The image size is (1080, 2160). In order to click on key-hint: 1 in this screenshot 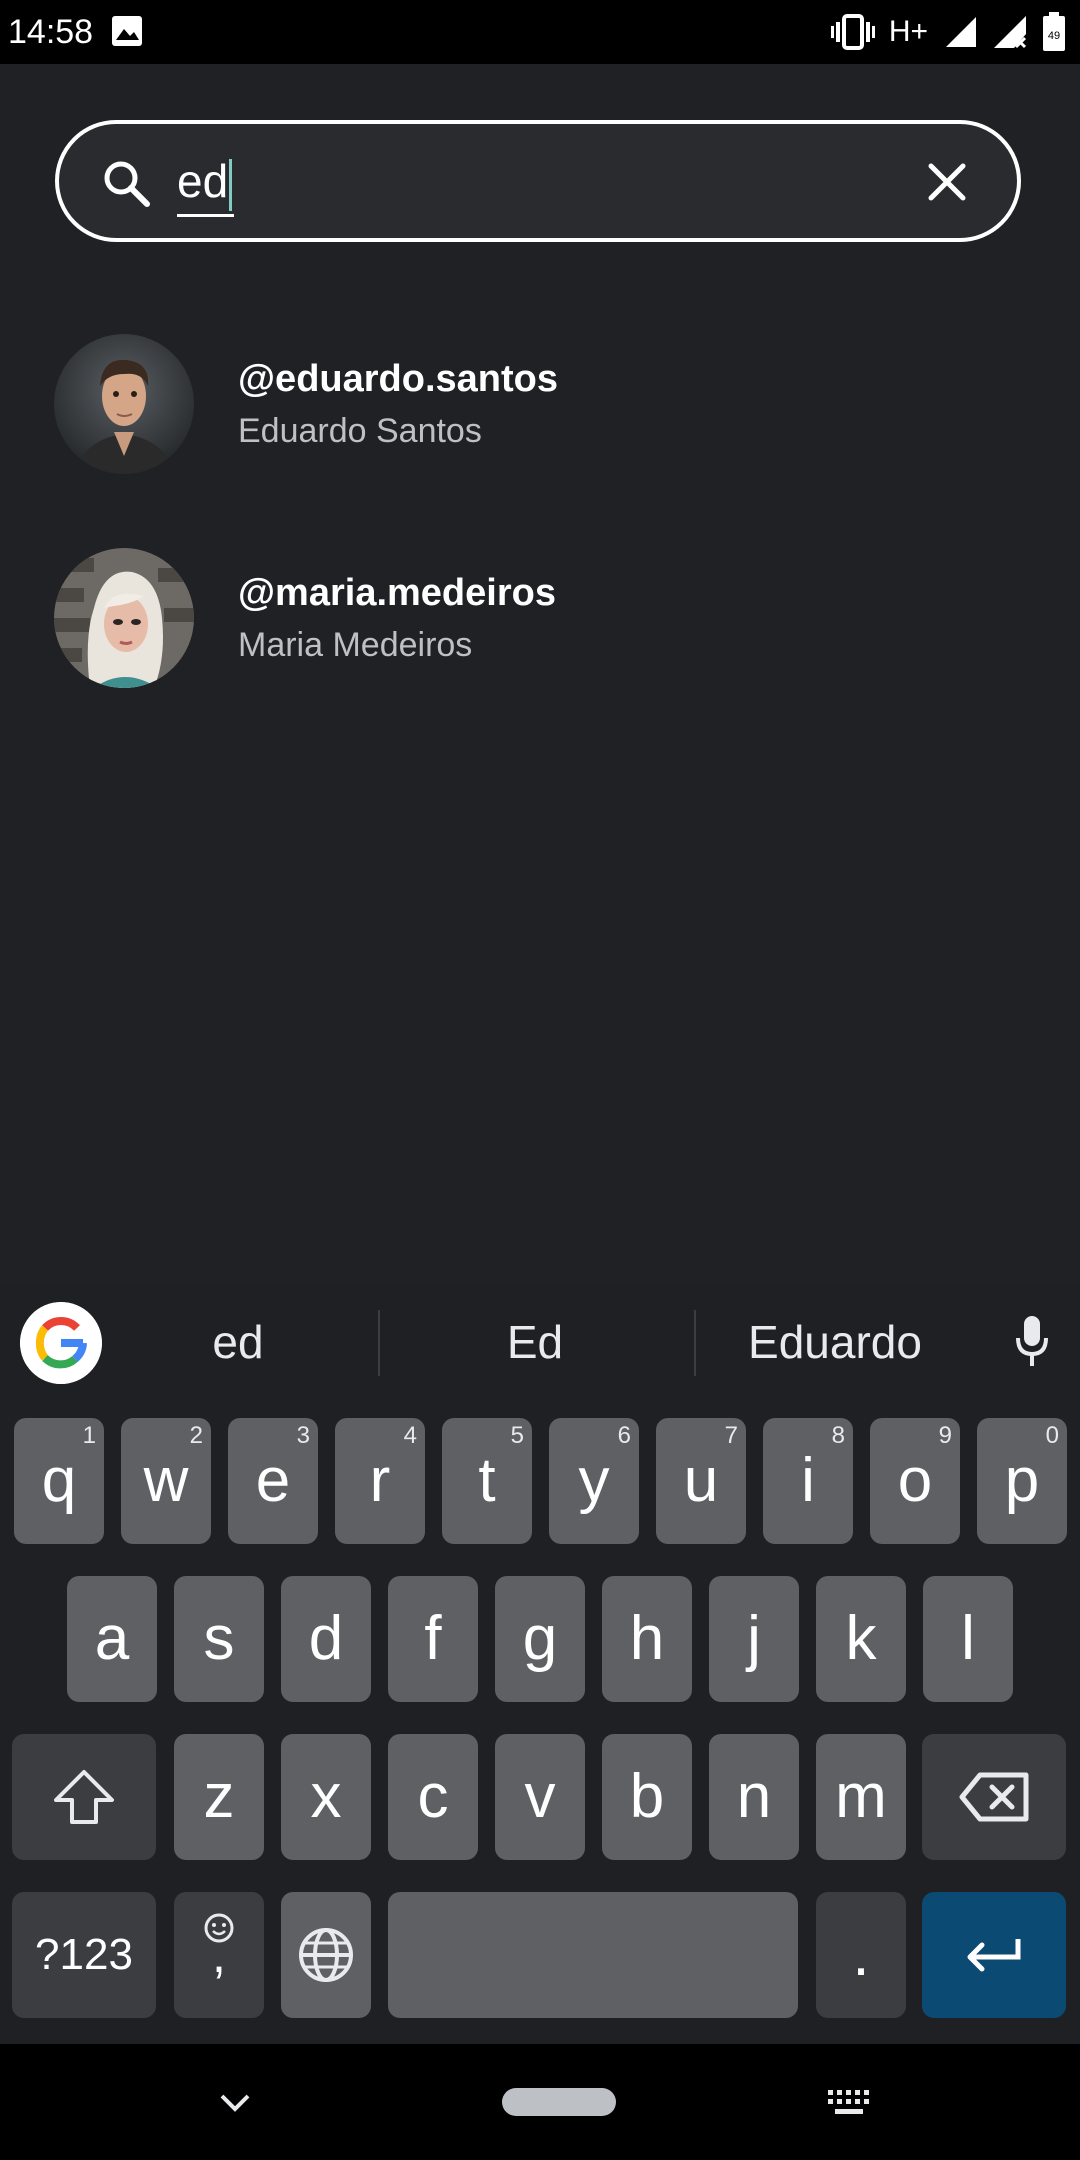, I will do `click(89, 1435)`.